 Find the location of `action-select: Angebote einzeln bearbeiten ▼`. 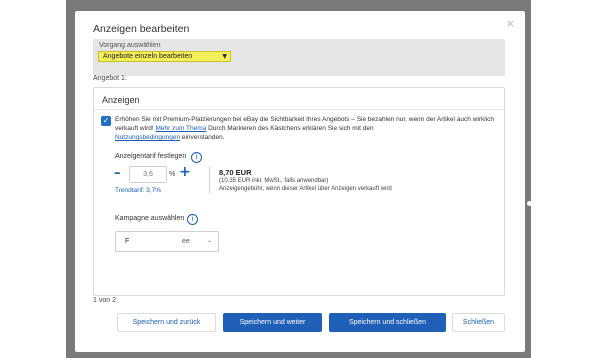

action-select: Angebote einzeln bearbeiten ▼ is located at coordinates (164, 56).